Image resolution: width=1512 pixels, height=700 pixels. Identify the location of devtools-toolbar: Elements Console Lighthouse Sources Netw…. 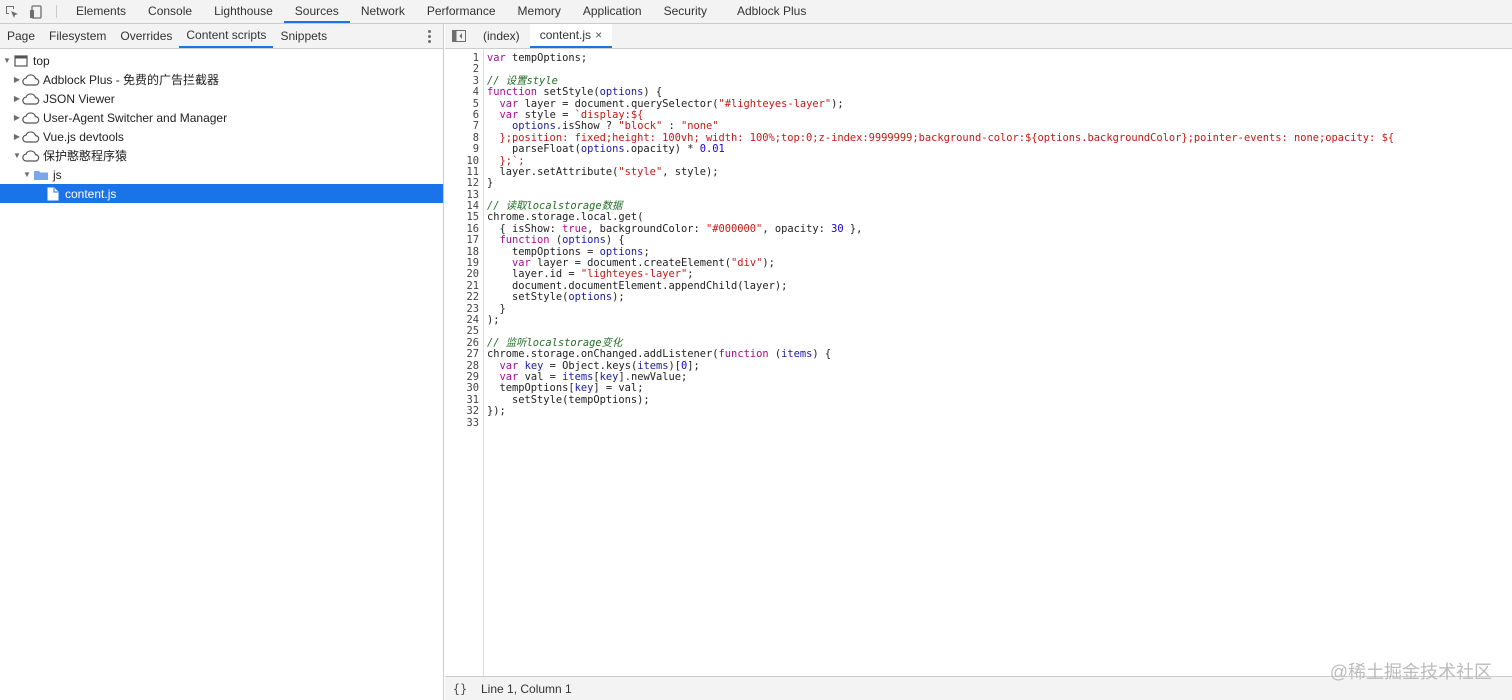
(756, 12).